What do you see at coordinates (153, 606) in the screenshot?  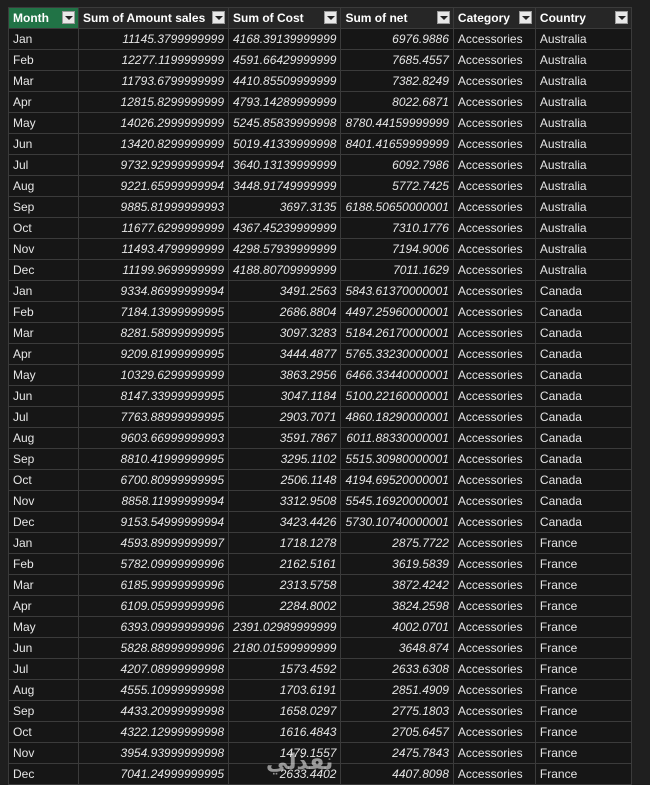 I see `cell-amount-sales: 6109.05999999996` at bounding box center [153, 606].